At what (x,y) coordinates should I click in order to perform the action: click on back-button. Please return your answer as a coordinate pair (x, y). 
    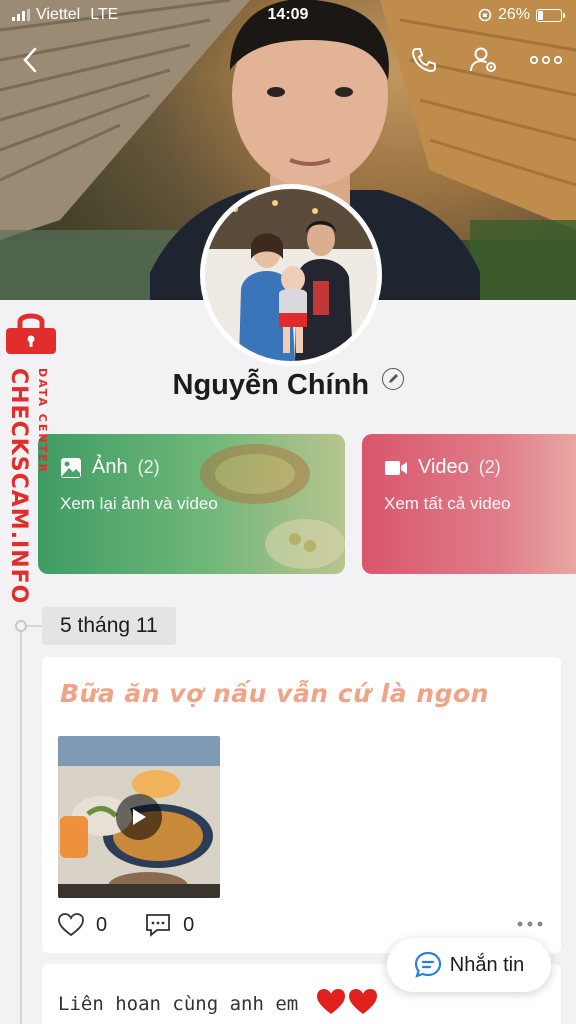
    Looking at the image, I should click on (30, 60).